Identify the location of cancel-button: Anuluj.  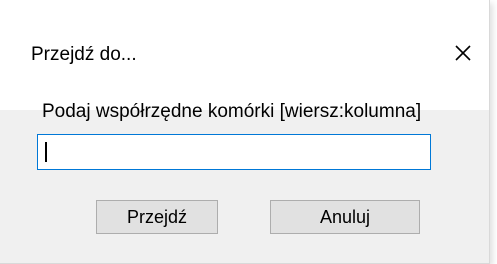
(345, 217).